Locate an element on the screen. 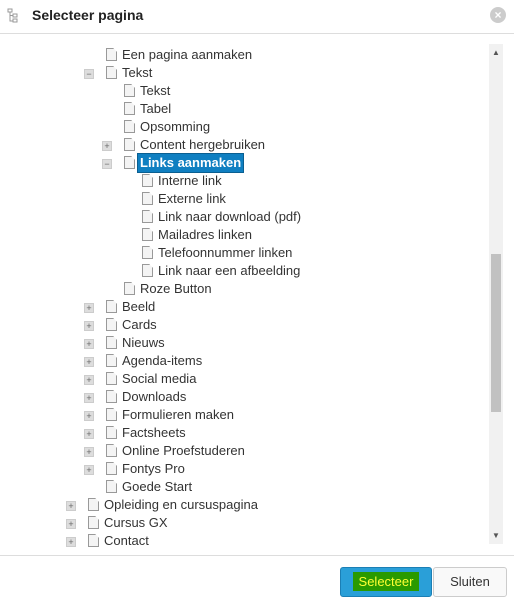 The width and height of the screenshot is (514, 603). tree-item-label: Interne link is located at coordinates (190, 181).